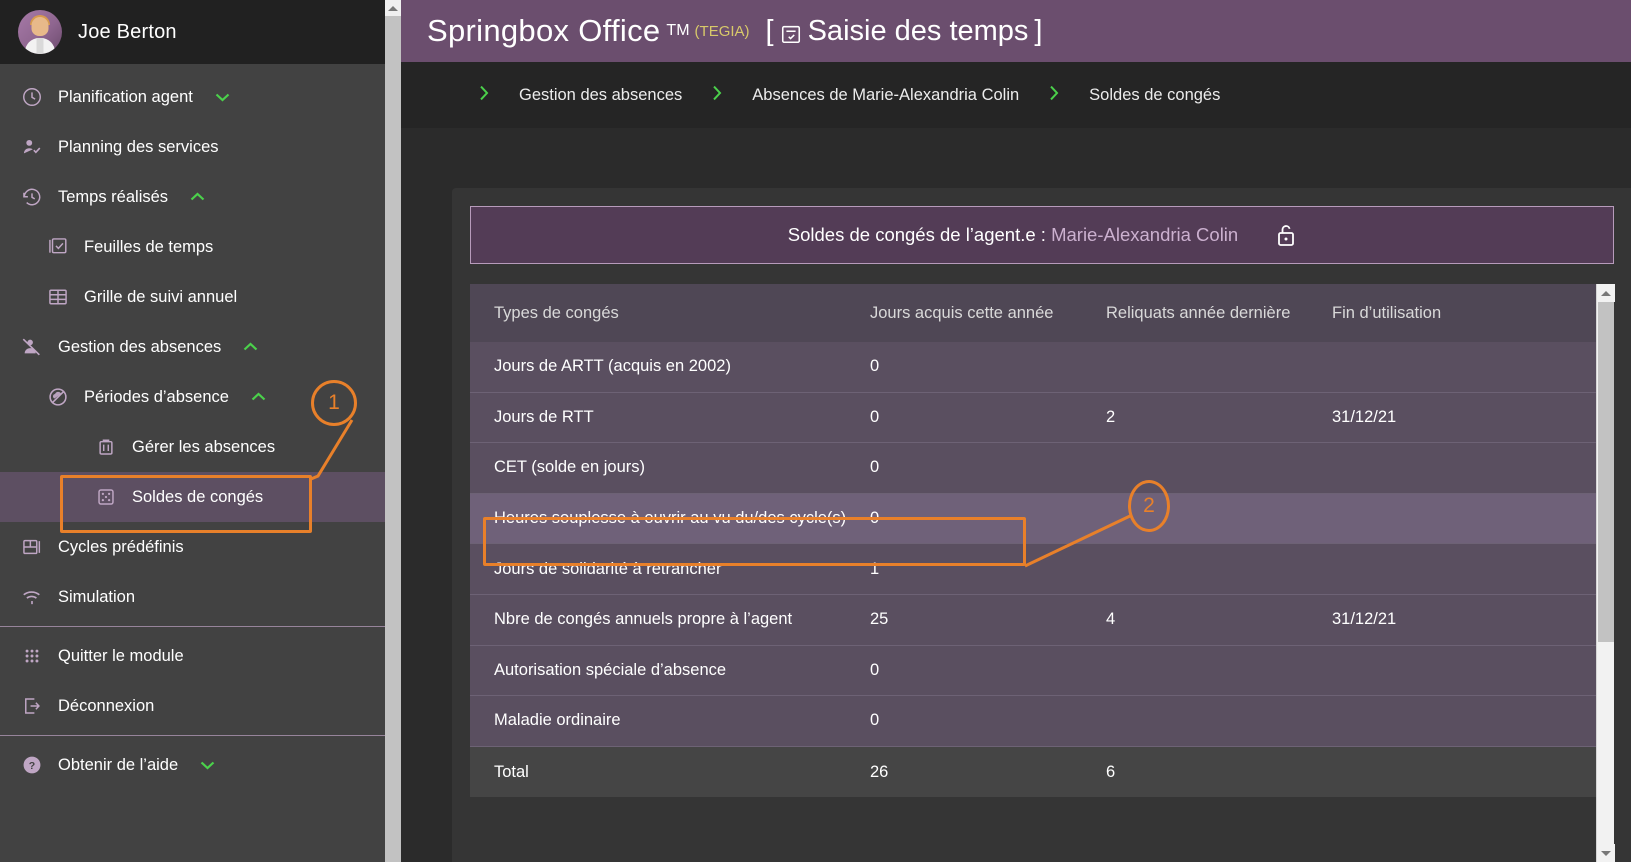 This screenshot has width=1631, height=862. I want to click on module-title: [ Saisie des temps ], so click(904, 31).